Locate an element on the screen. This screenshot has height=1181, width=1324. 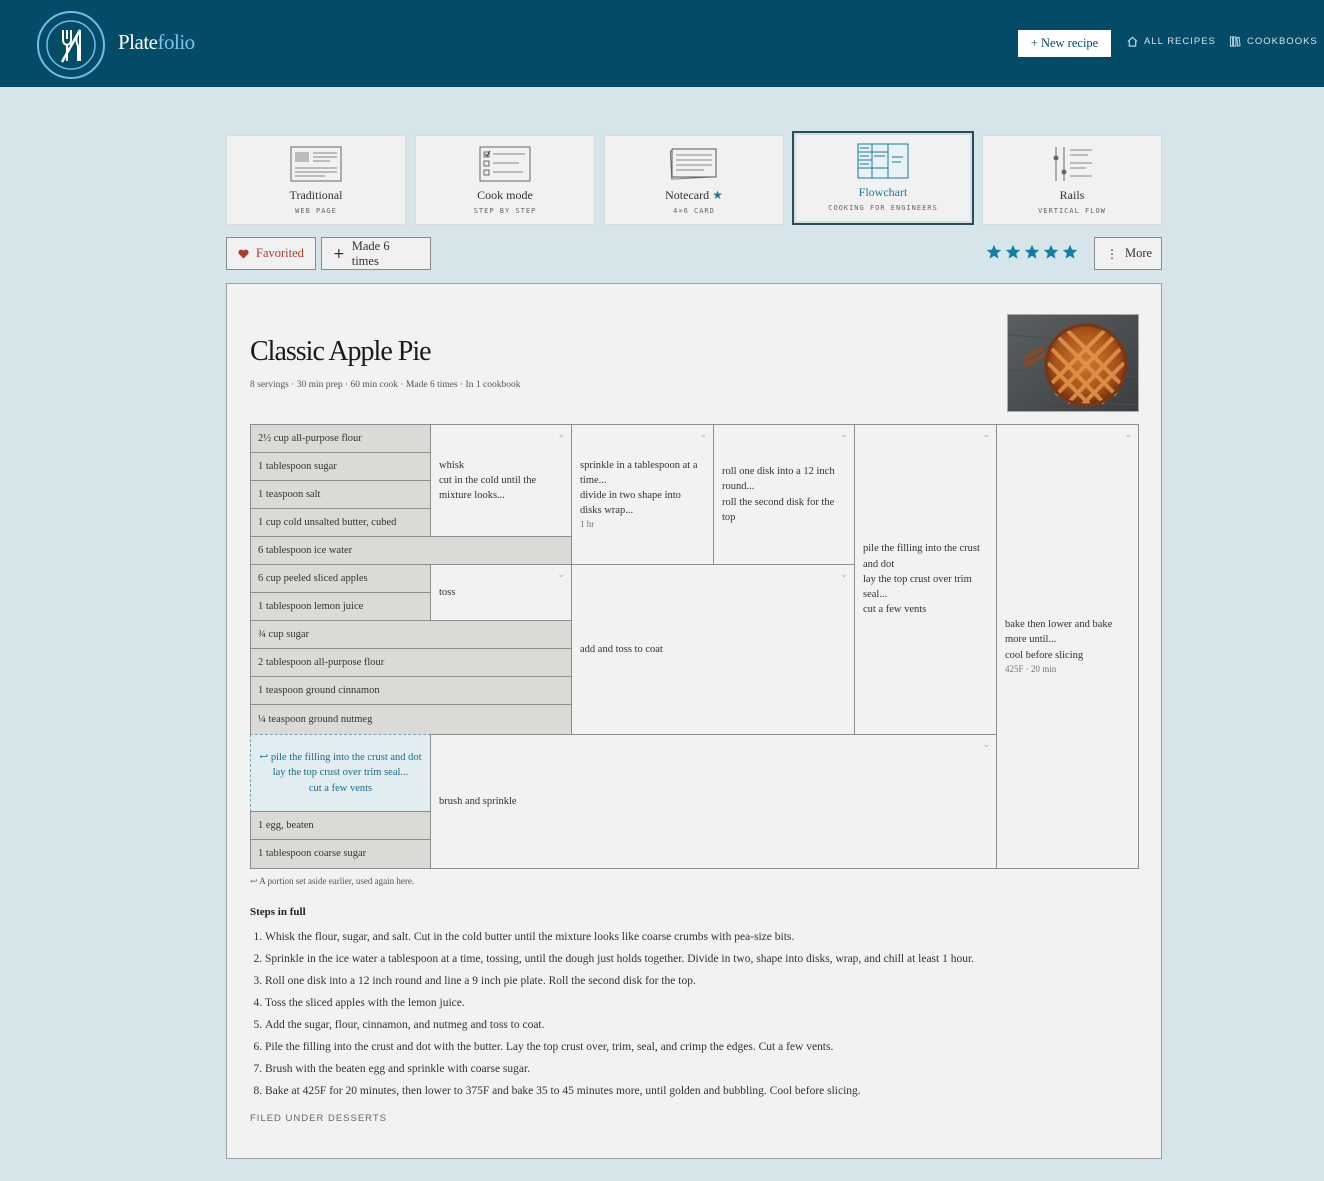
plus-icon: + is located at coordinates (339, 253).